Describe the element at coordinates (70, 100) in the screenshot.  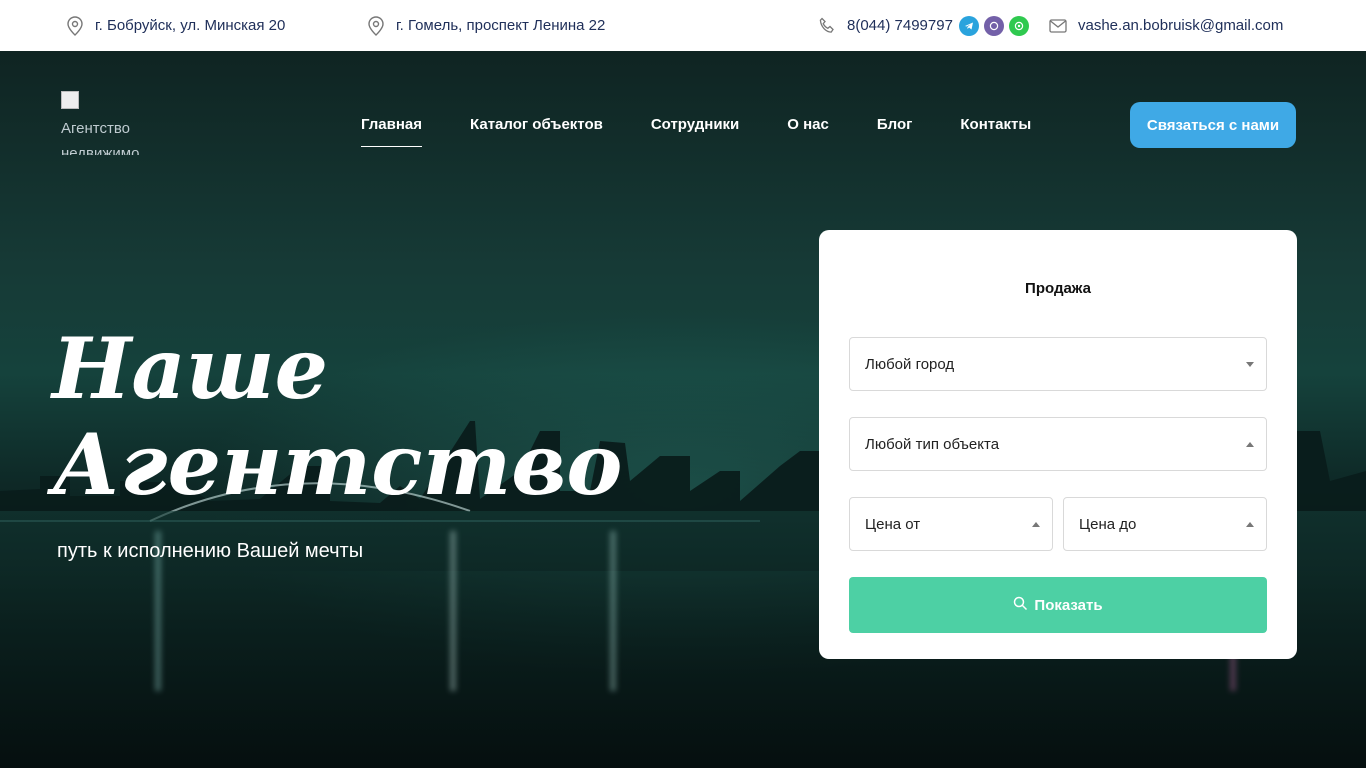
I see `broken-image-icon` at that location.